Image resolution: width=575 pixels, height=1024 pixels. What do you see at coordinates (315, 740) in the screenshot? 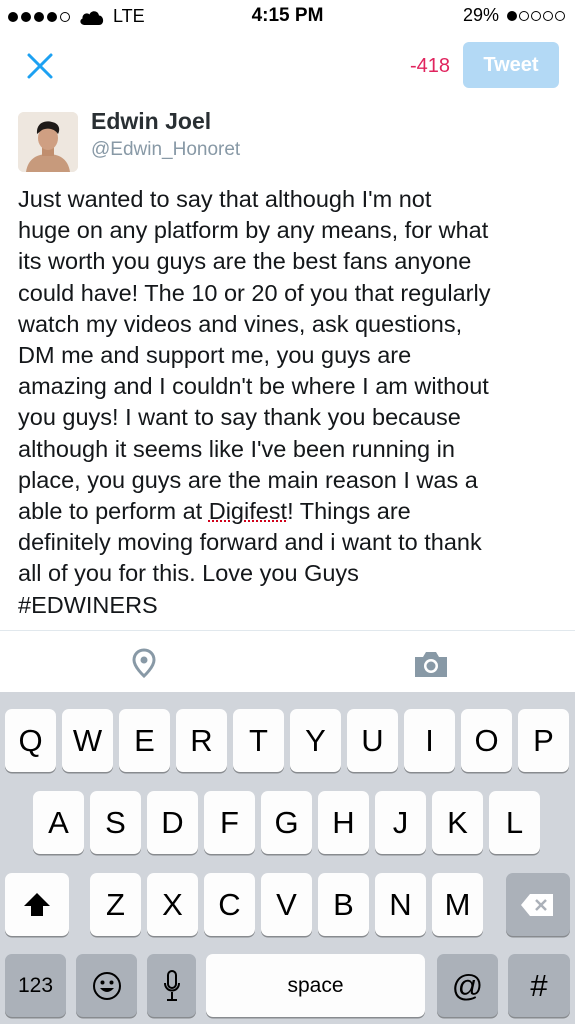
I see `key-y: Y` at bounding box center [315, 740].